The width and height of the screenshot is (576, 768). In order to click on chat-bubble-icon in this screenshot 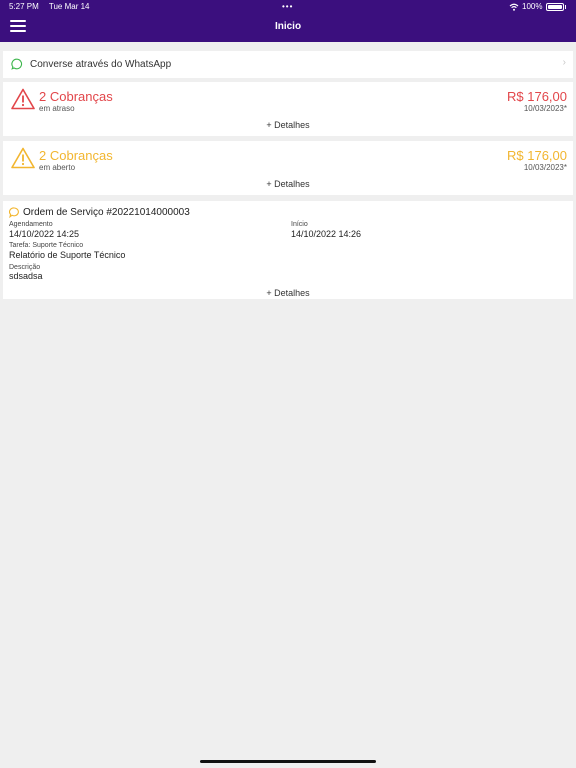, I will do `click(14, 212)`.